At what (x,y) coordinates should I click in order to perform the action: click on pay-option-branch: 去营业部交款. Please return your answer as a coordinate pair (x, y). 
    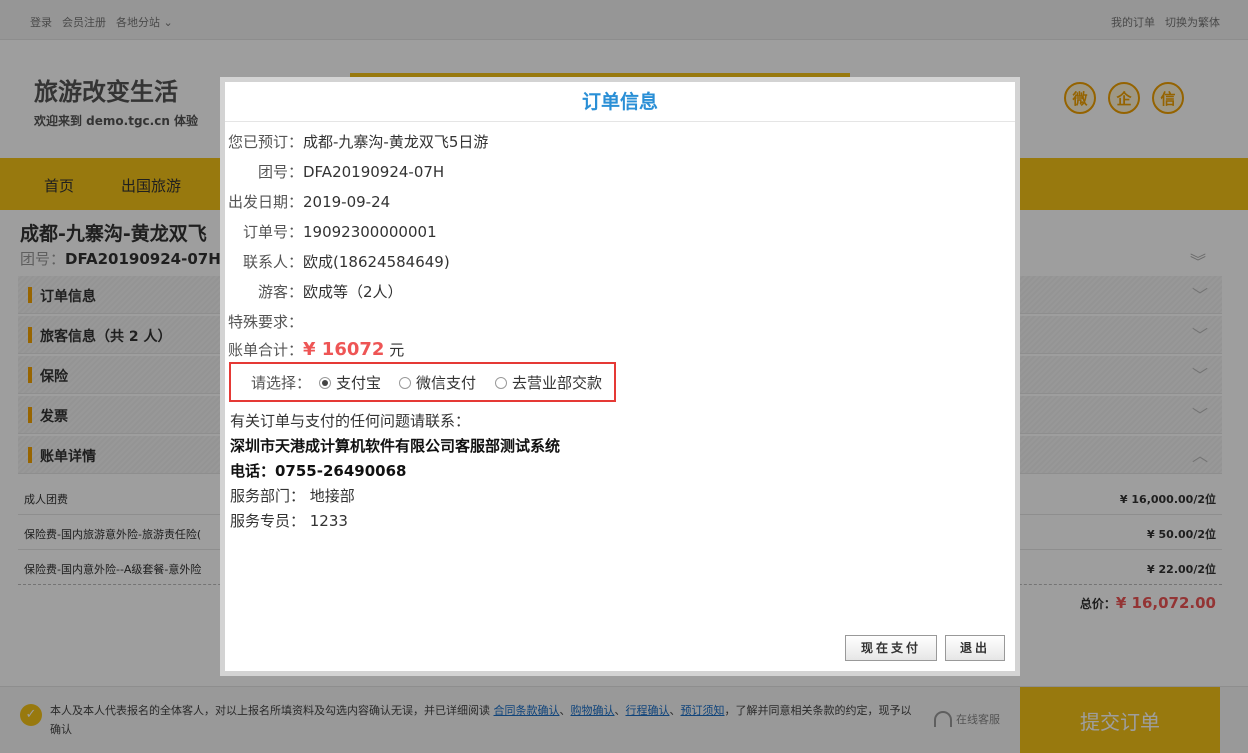
    Looking at the image, I should click on (548, 382).